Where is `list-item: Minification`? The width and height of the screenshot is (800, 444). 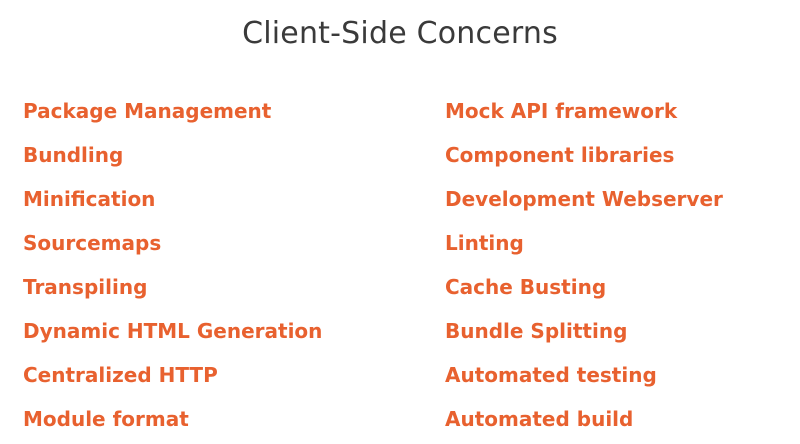
list-item: Minification is located at coordinates (89, 199).